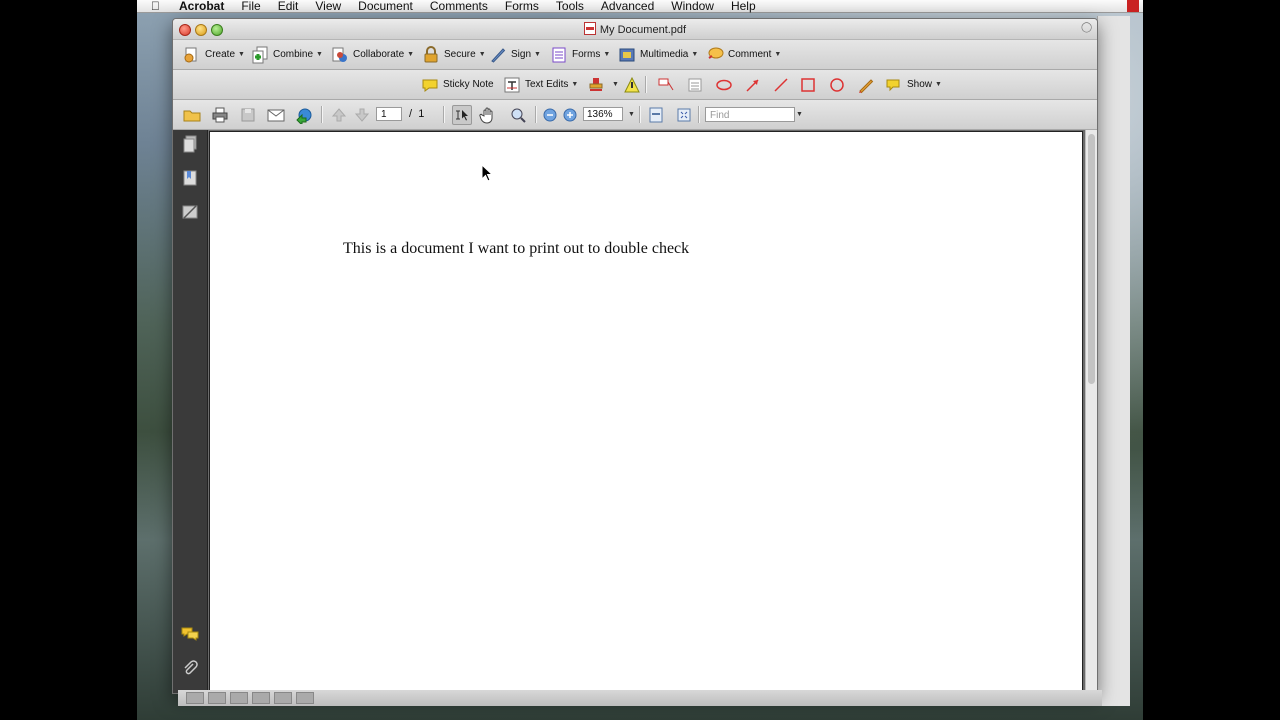  I want to click on pages-icon, so click(190, 146).